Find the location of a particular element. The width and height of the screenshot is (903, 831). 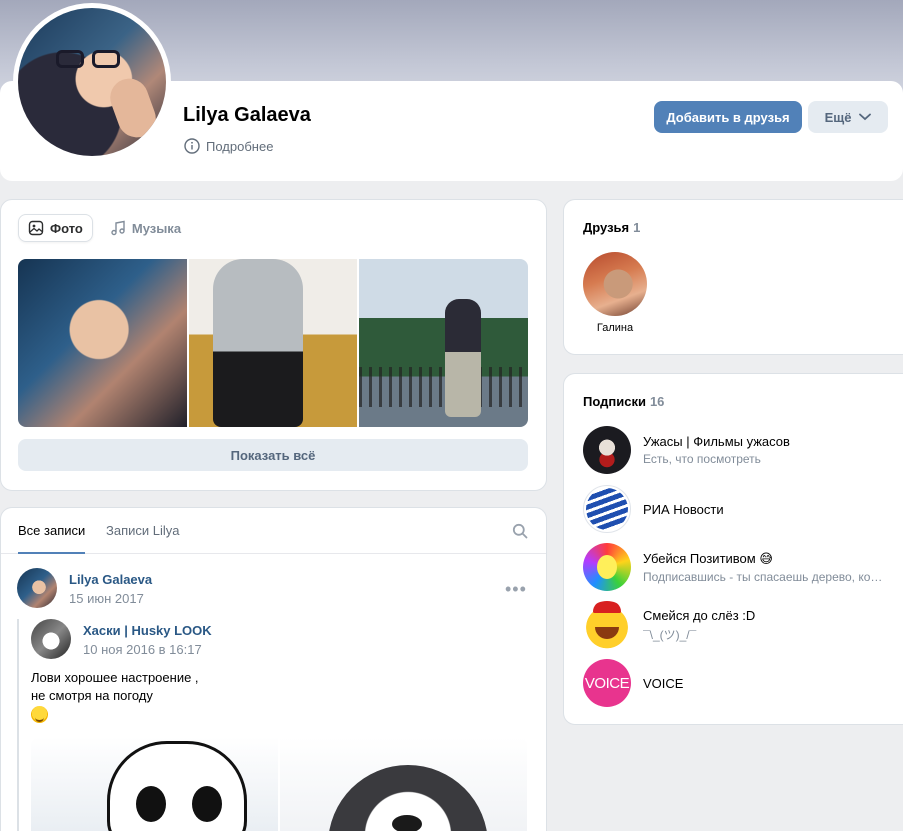

media-tabs: Фото Музыка is located at coordinates (104, 228).